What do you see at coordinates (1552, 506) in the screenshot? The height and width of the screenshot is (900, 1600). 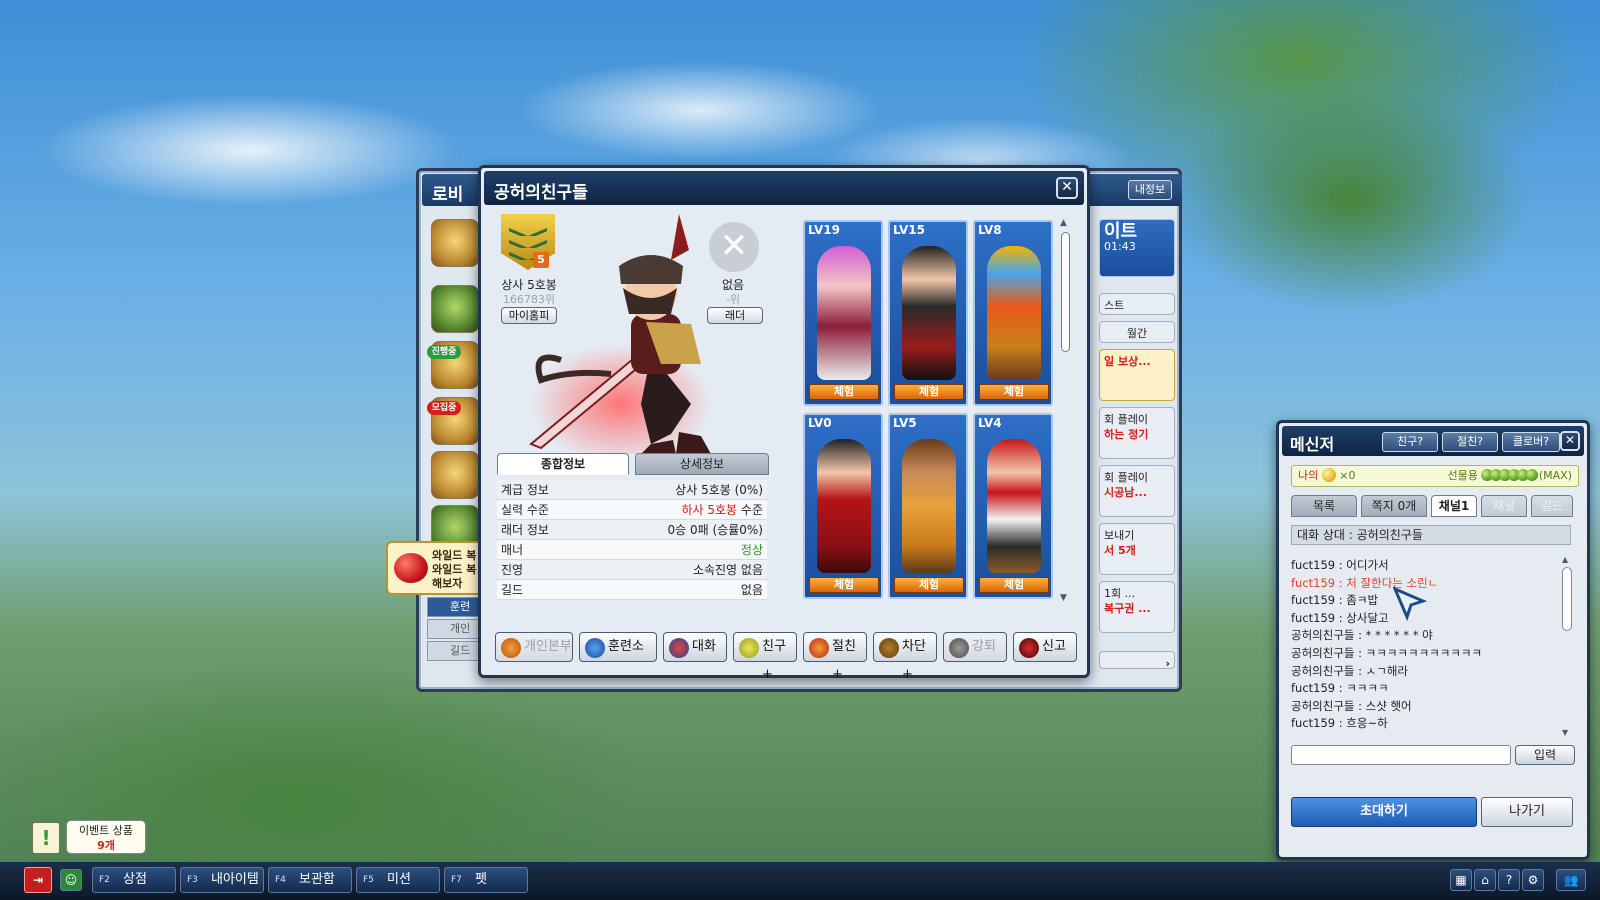 I see `tab-guild: 길드` at bounding box center [1552, 506].